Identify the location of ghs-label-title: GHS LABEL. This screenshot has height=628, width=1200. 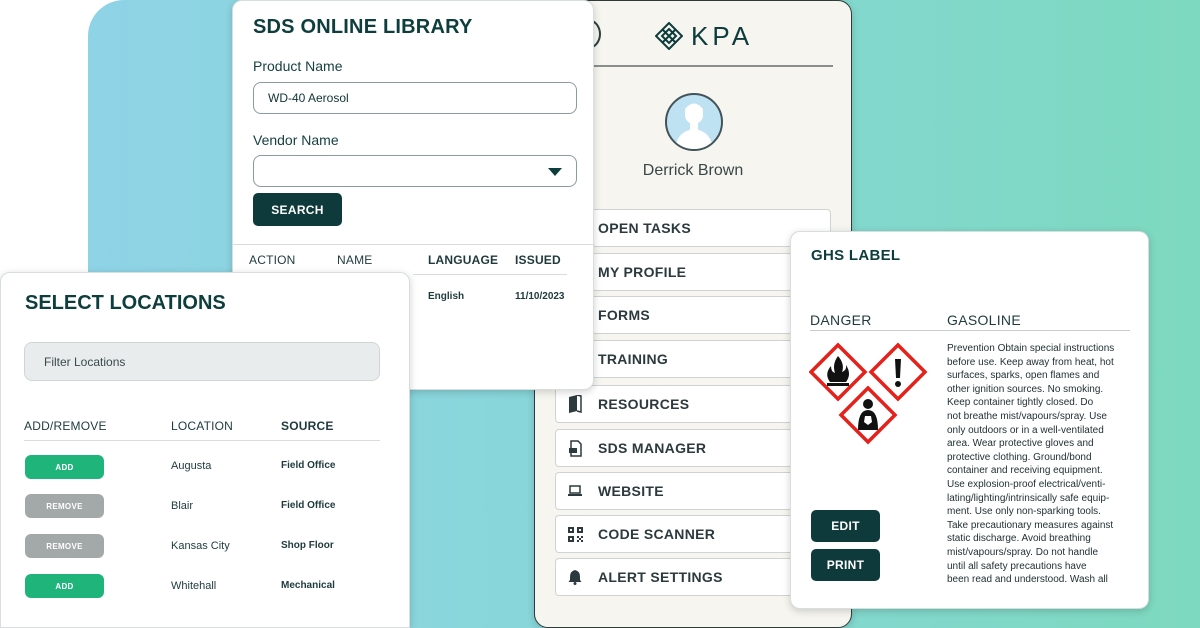
(856, 255).